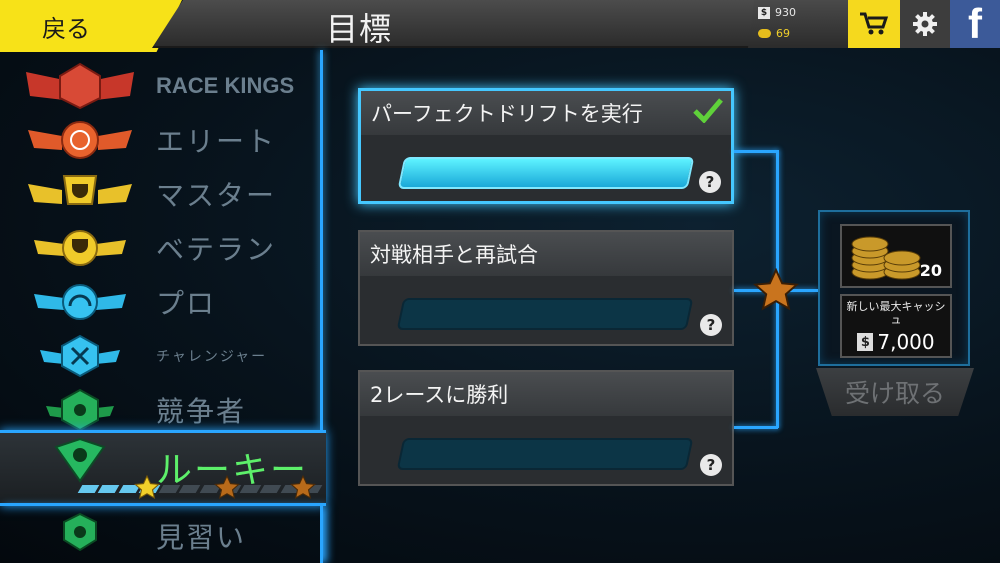 Image resolution: width=1000 pixels, height=563 pixels. I want to click on cart-icon, so click(874, 23).